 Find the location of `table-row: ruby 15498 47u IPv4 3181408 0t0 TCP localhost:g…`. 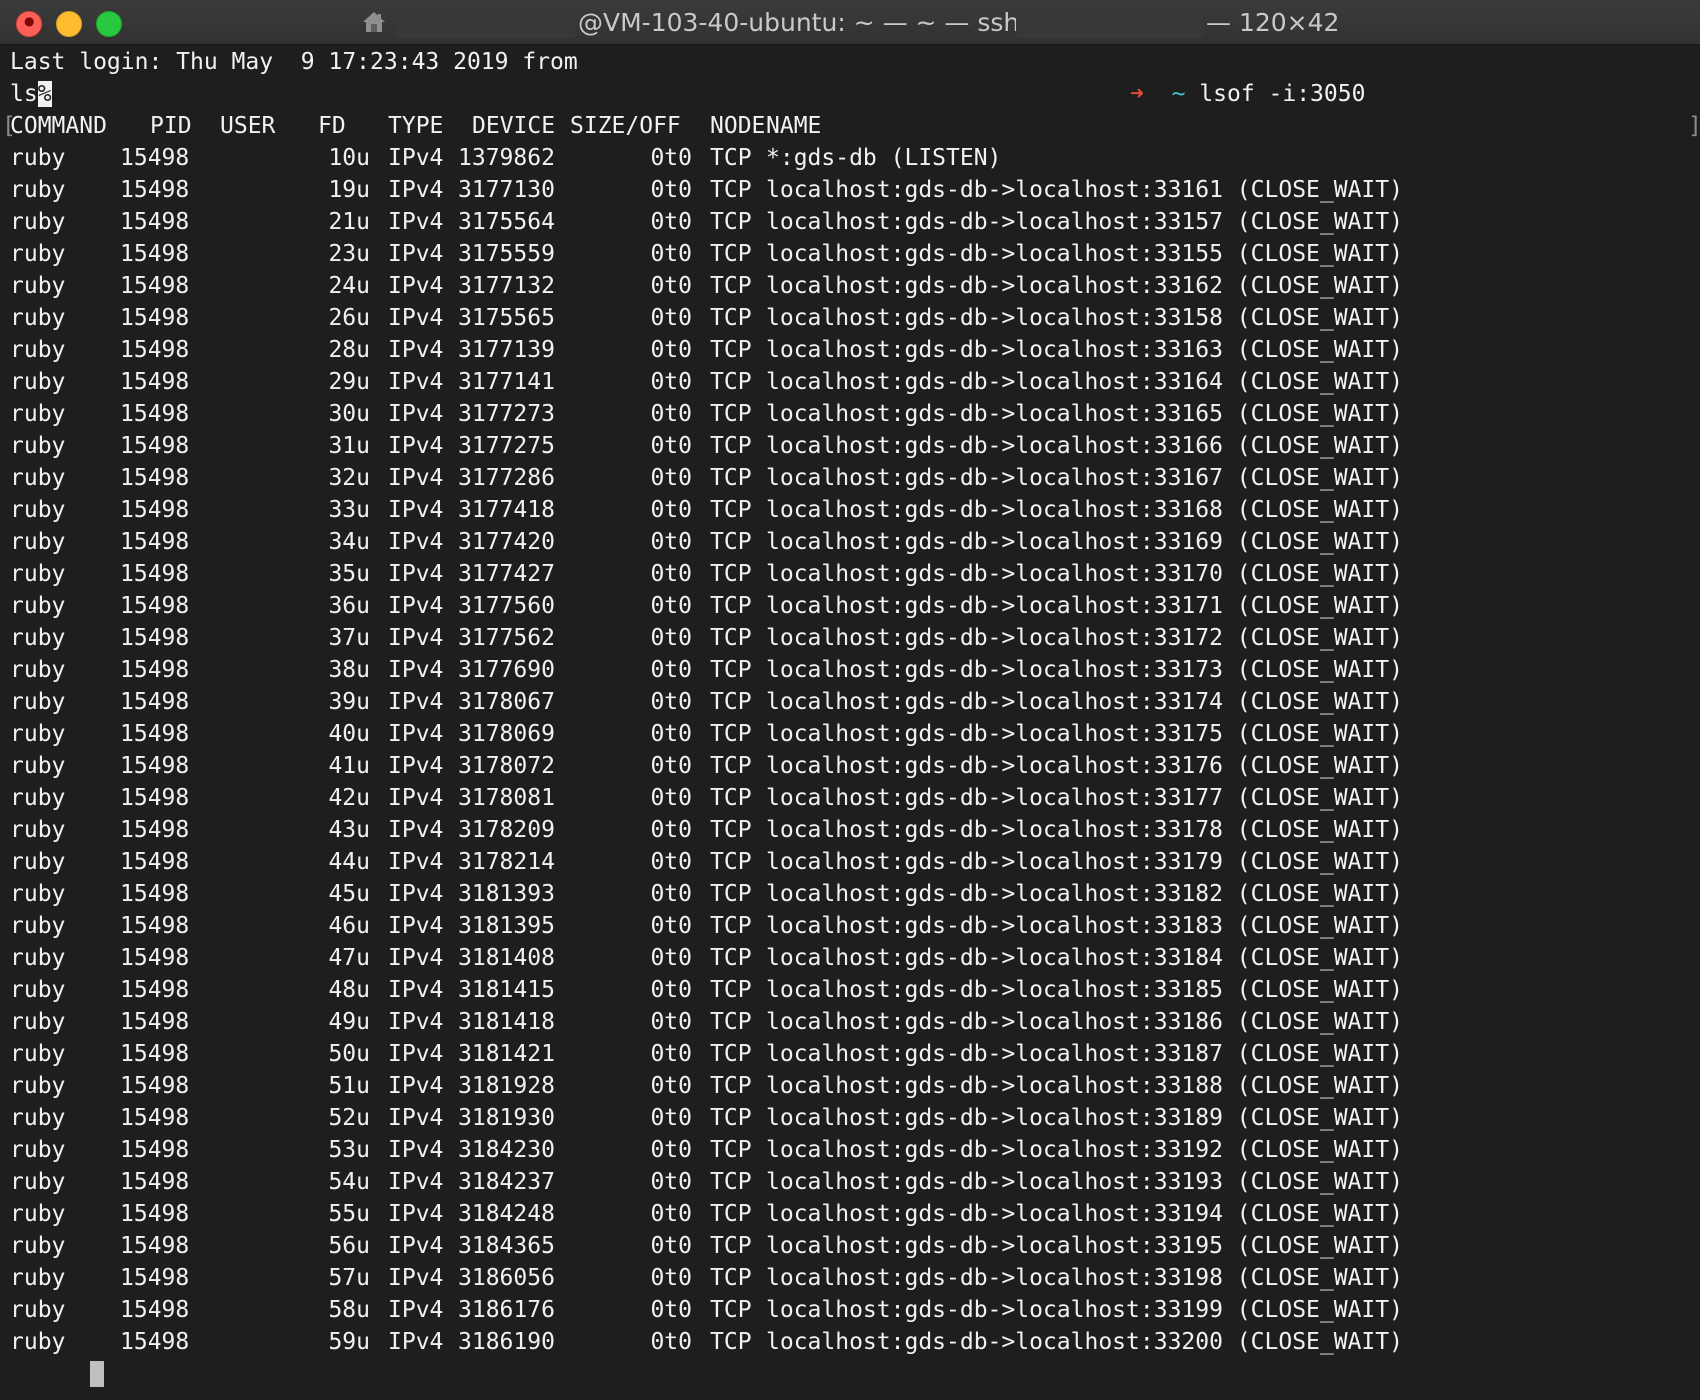

table-row: ruby 15498 47u IPv4 3181408 0t0 TCP localhost:g… is located at coordinates (850, 958).